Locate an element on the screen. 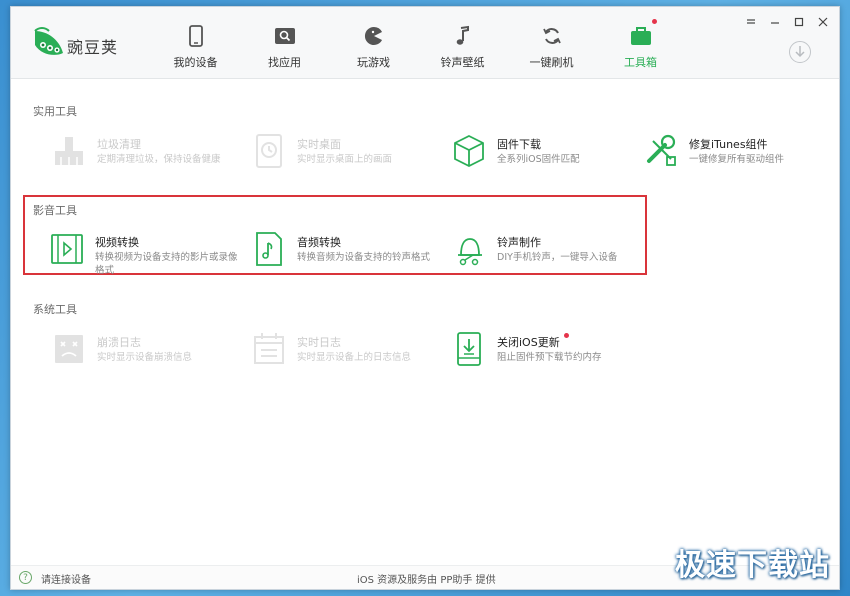 The height and width of the screenshot is (596, 850). tool-name: 实时日志 is located at coordinates (319, 342).